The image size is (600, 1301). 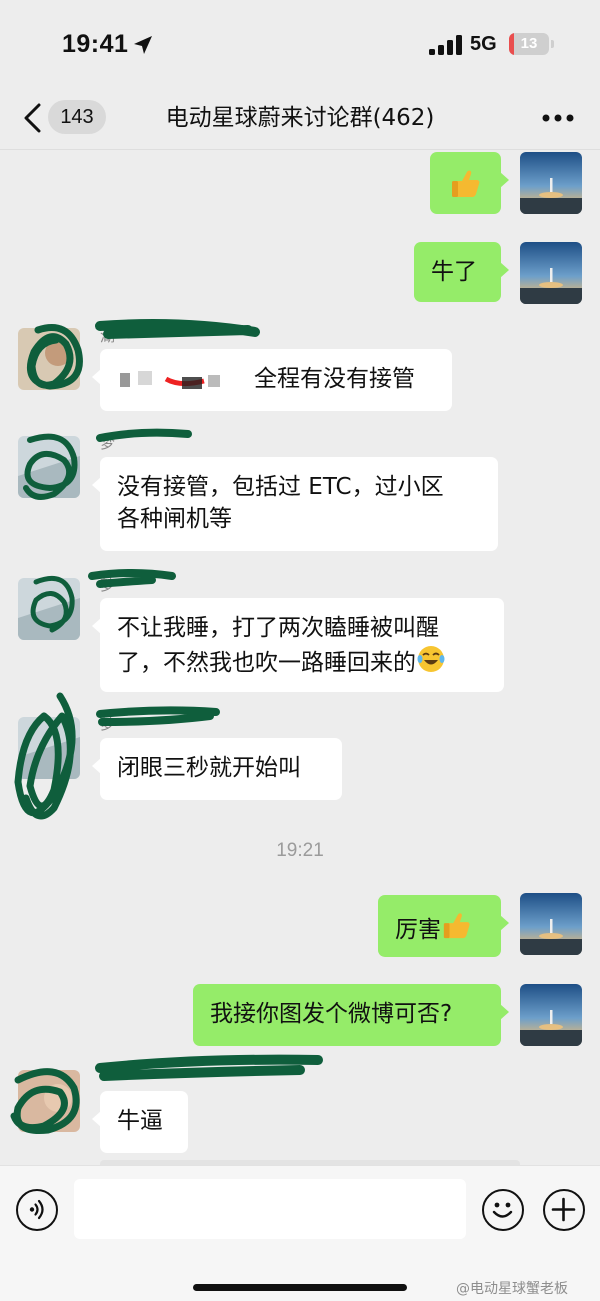 What do you see at coordinates (170, 380) in the screenshot?
I see `redaction-mark` at bounding box center [170, 380].